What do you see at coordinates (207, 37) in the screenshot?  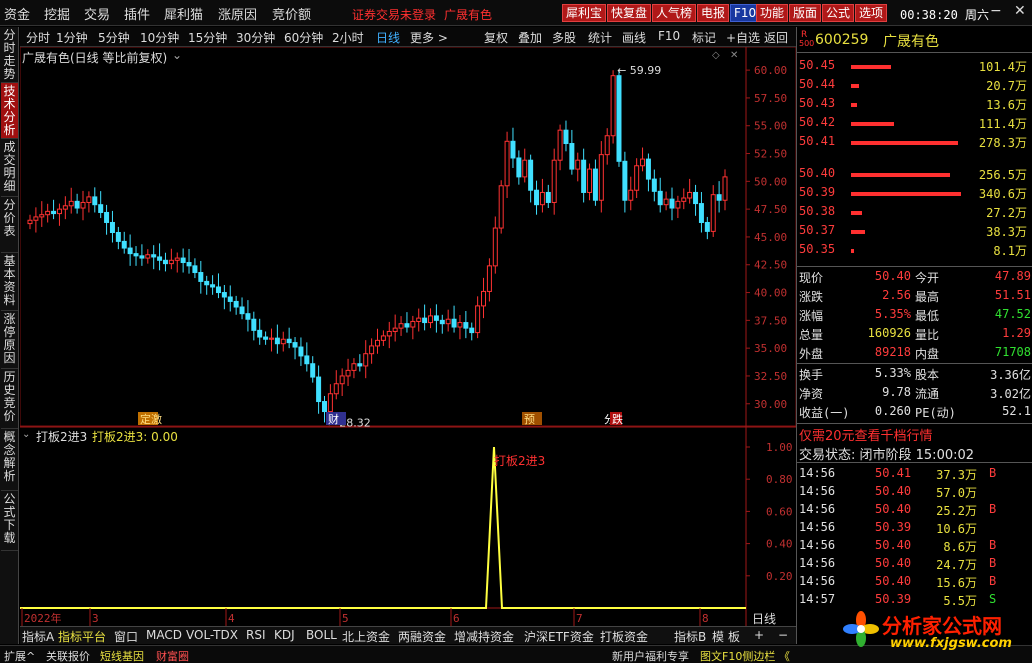 I see `period-15min: 15分钟` at bounding box center [207, 37].